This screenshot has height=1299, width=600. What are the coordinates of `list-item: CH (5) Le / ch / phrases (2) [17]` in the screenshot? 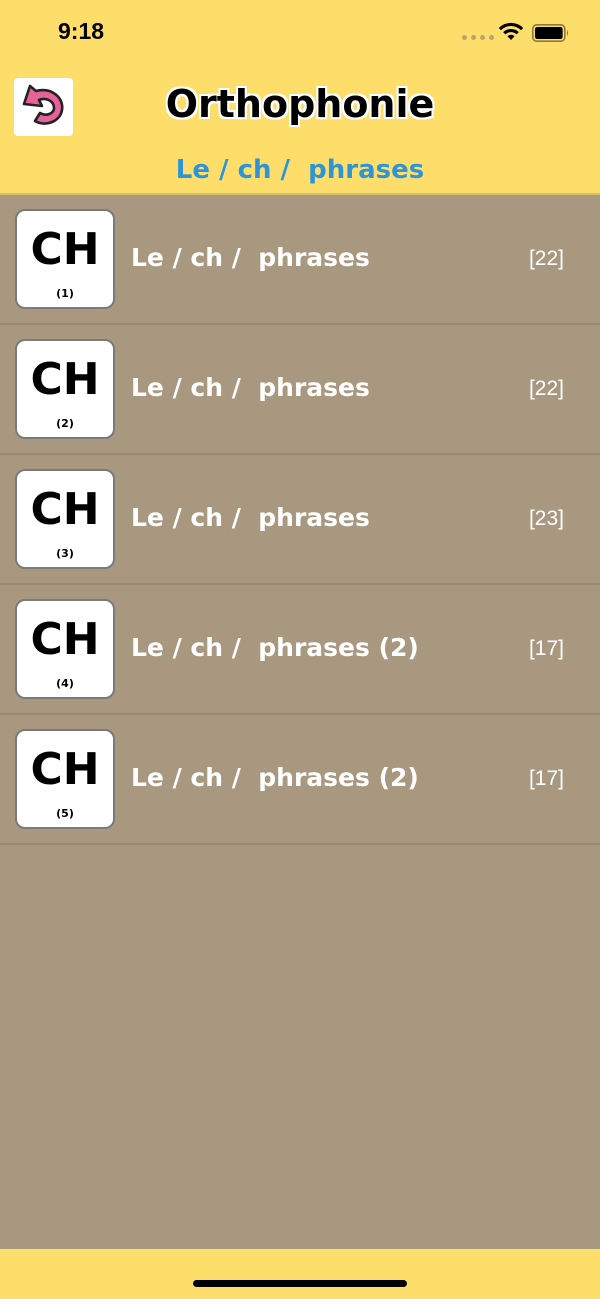 It's located at (300, 780).